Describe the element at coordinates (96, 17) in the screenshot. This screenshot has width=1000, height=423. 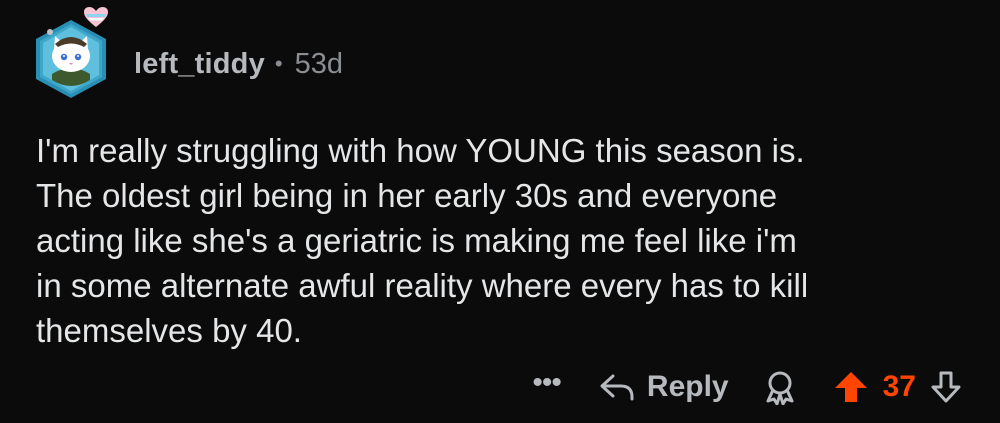
I see `heart-icon` at that location.